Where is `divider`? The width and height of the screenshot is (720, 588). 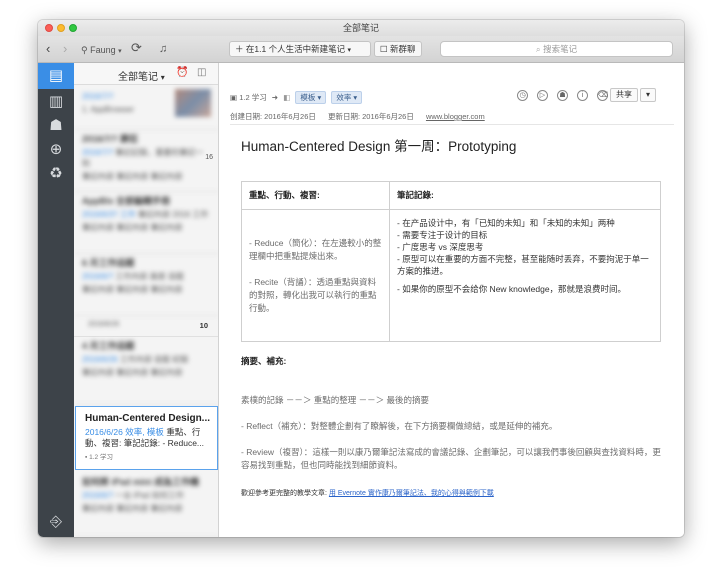 divider is located at coordinates (452, 124).